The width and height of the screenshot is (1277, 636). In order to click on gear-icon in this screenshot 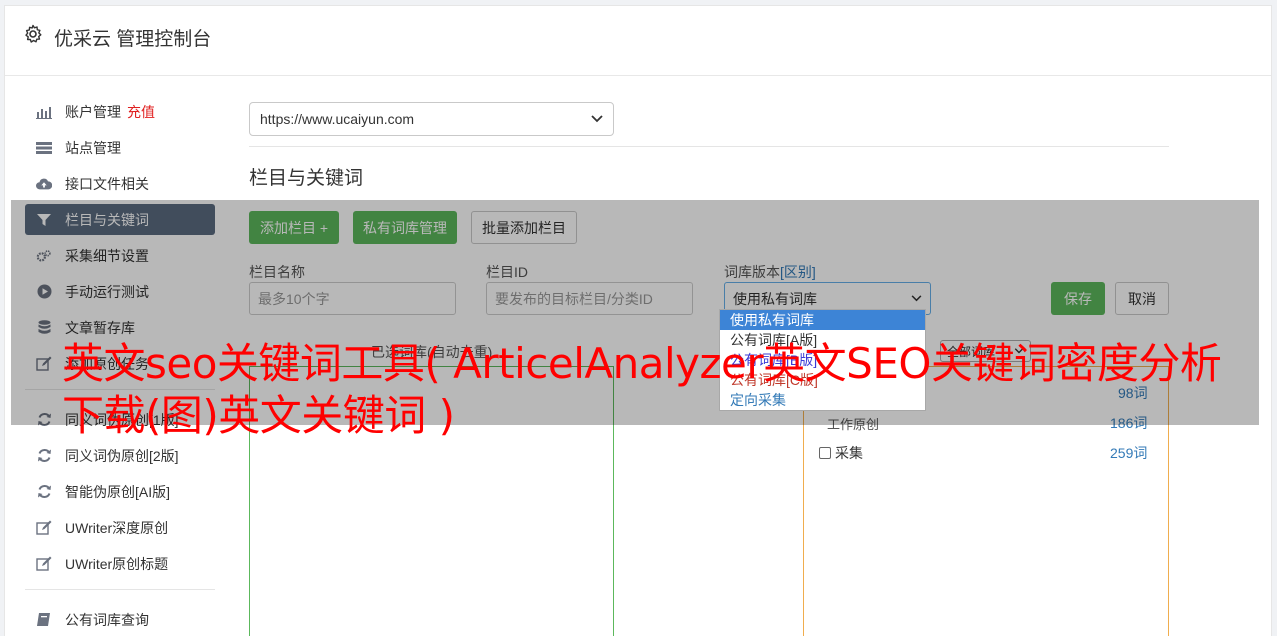, I will do `click(33, 33)`.